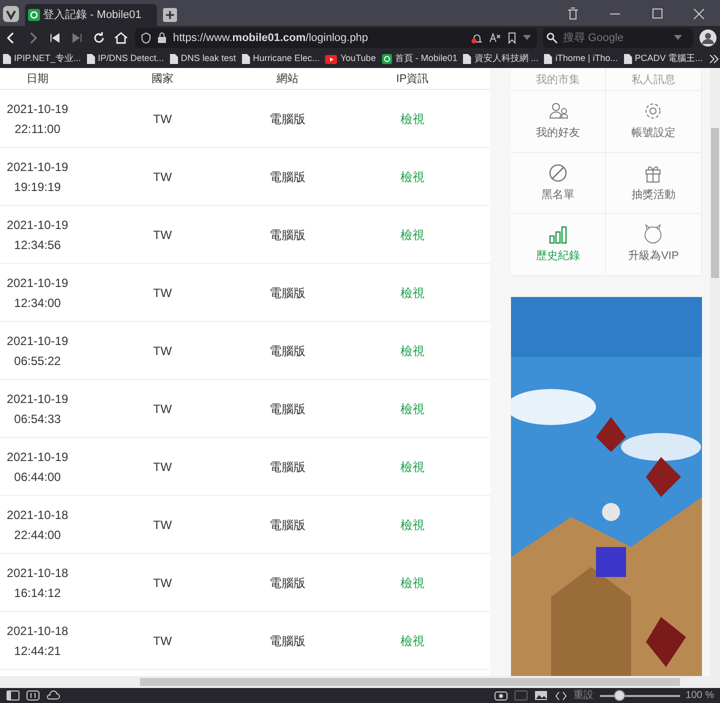 The width and height of the screenshot is (720, 703). Describe the element at coordinates (561, 695) in the screenshot. I see `code-icon` at that location.